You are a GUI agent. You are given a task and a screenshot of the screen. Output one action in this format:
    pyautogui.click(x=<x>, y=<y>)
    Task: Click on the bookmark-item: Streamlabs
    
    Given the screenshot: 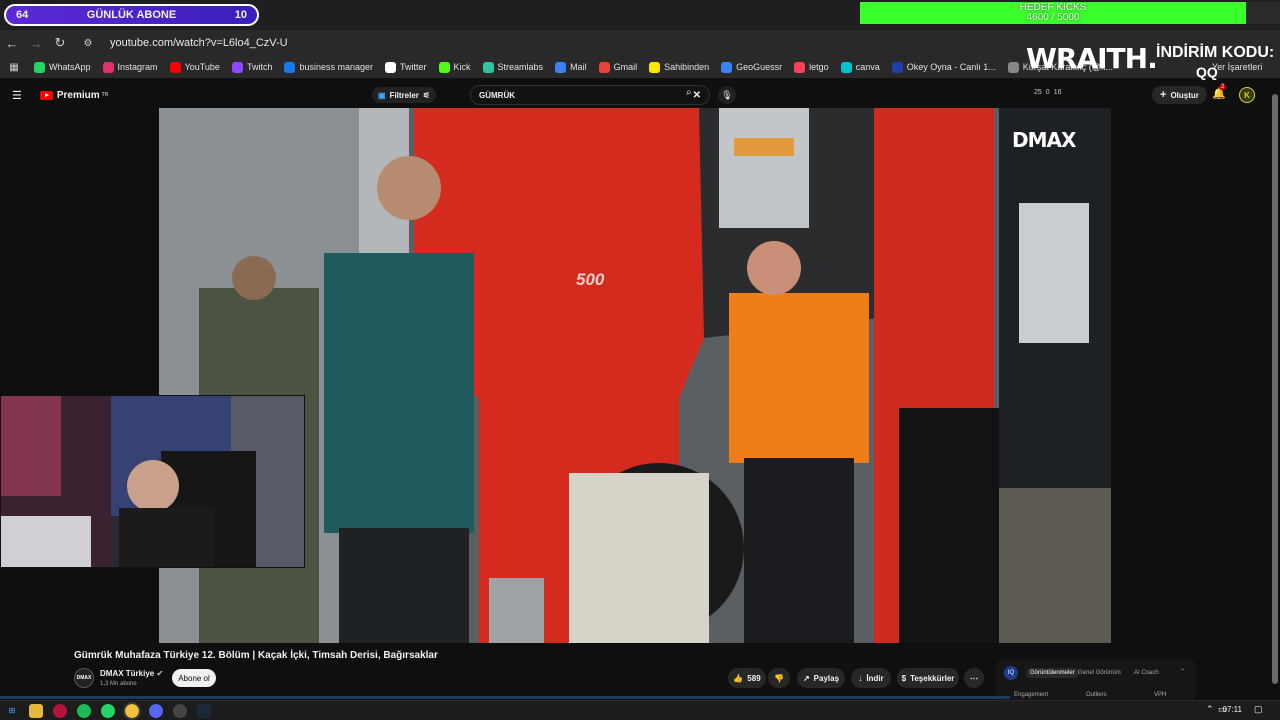 What is the action you would take?
    pyautogui.click(x=512, y=67)
    